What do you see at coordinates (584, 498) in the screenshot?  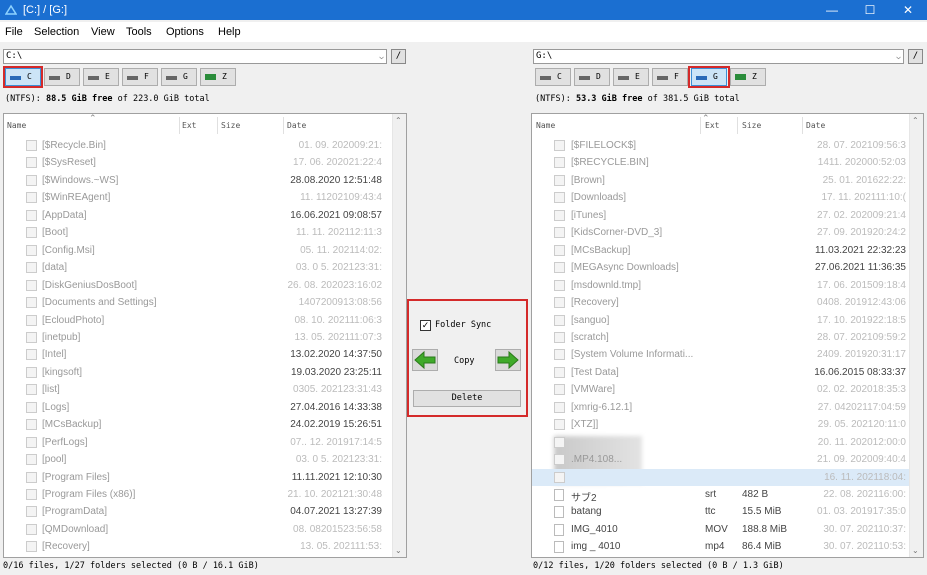 I see `item-name: サブ2` at bounding box center [584, 498].